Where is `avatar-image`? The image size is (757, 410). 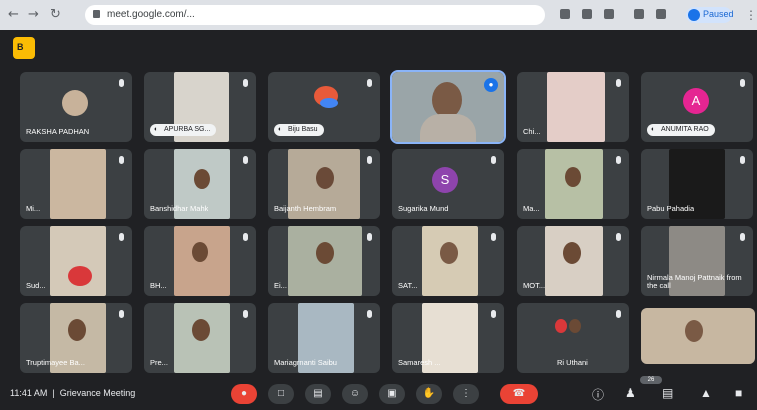 avatar-image is located at coordinates (561, 326).